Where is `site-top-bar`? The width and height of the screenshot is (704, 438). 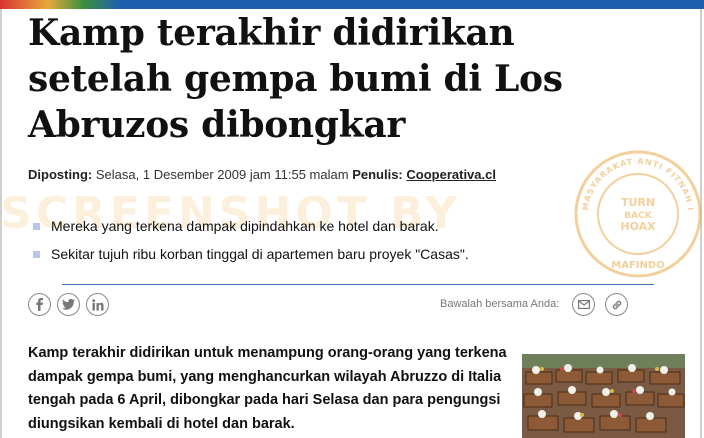
site-top-bar is located at coordinates (352, 4).